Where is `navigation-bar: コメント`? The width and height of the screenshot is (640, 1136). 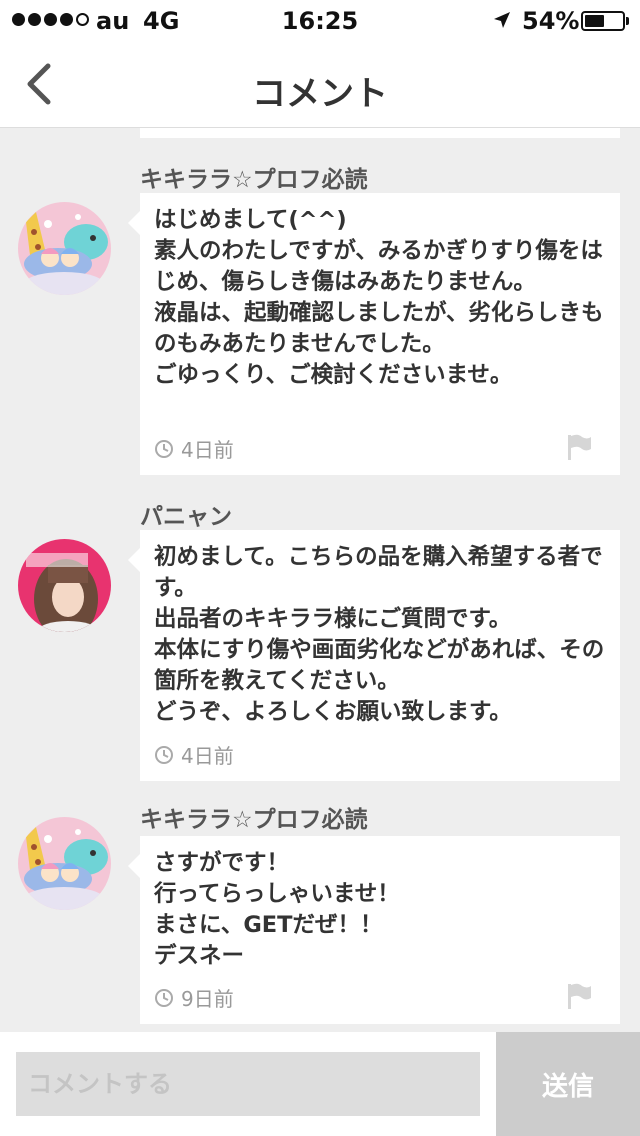 navigation-bar: コメント is located at coordinates (320, 84).